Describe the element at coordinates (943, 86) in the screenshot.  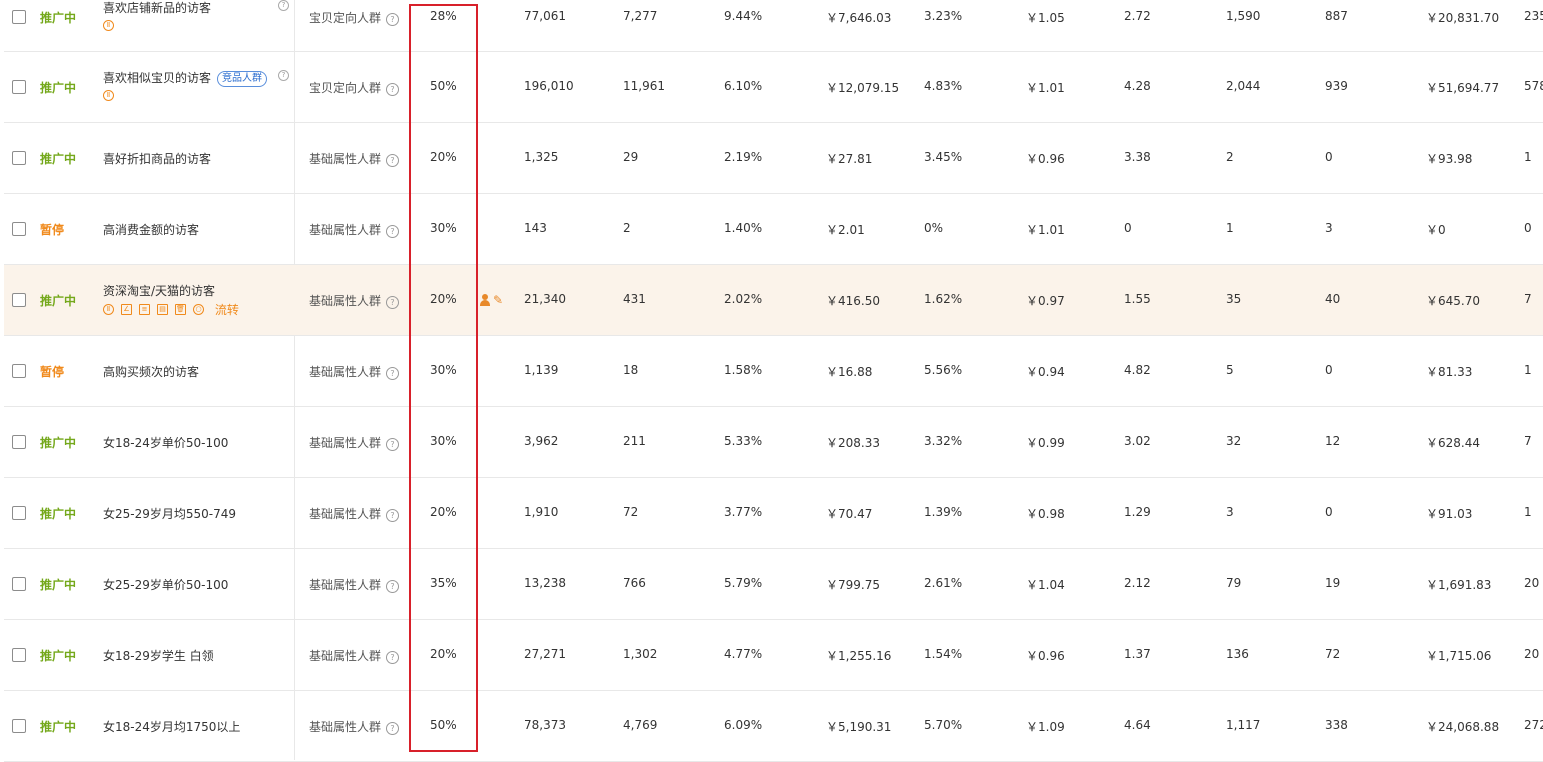
I see `metric-conversion-rate: 4.83%` at that location.